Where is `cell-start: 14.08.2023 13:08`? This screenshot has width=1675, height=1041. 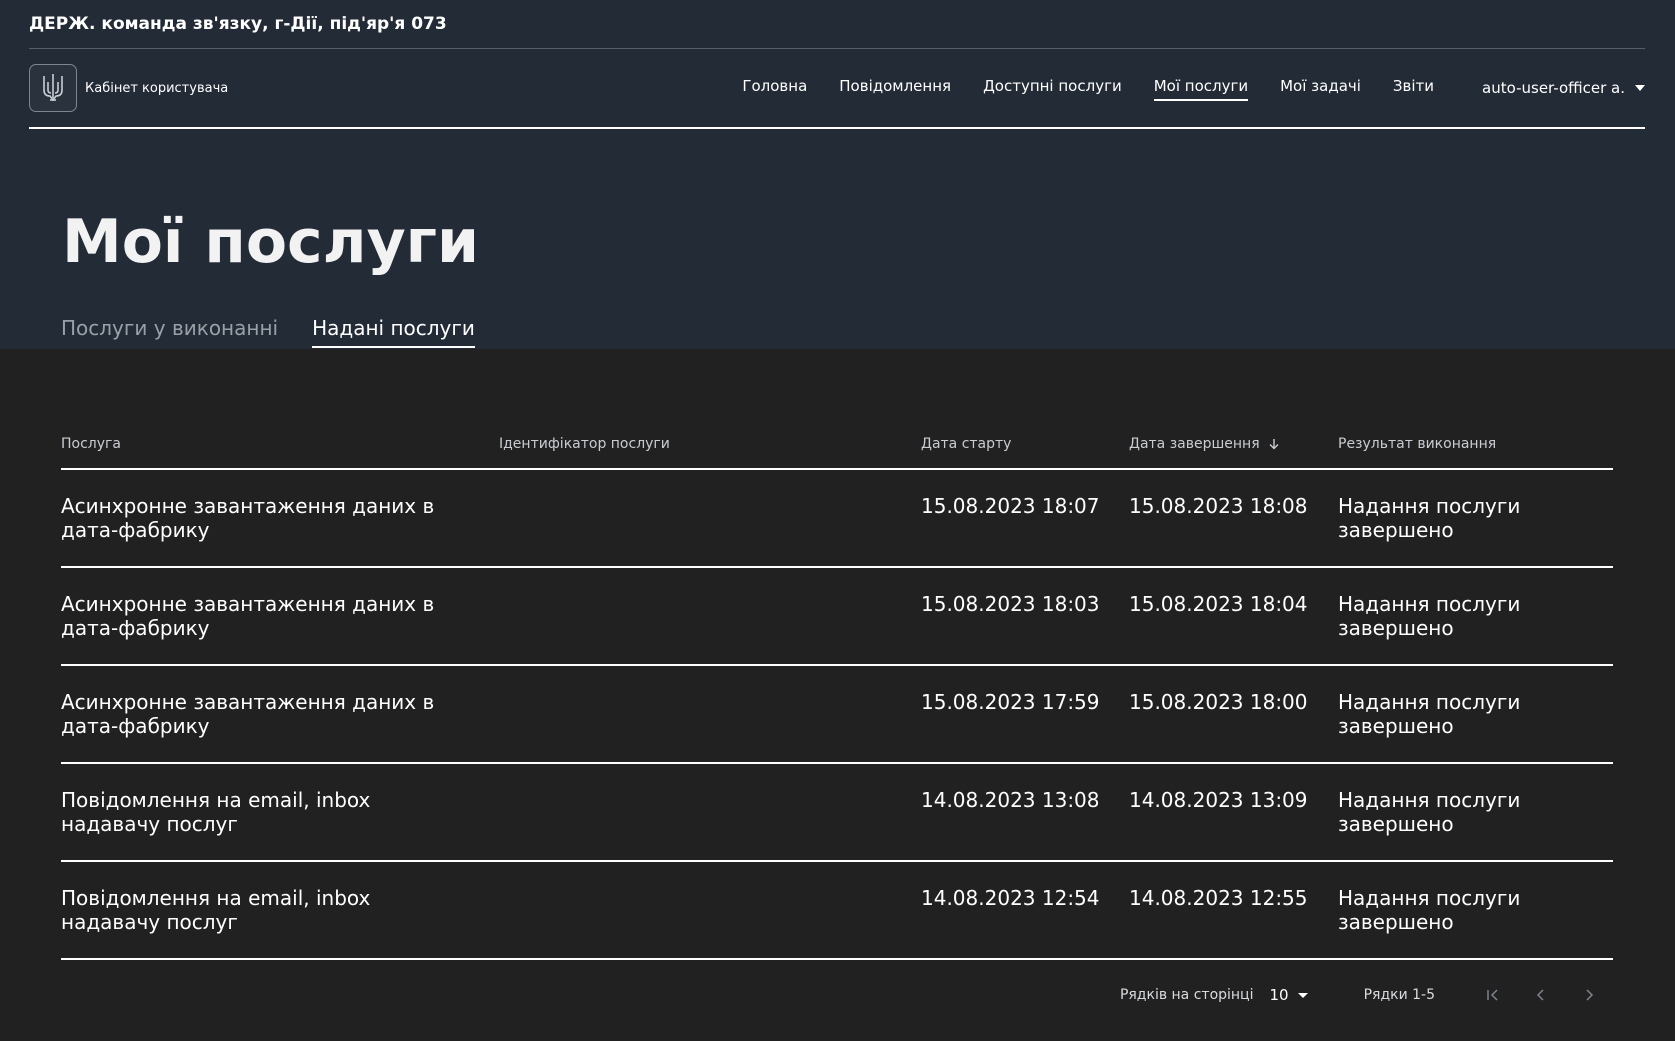
cell-start: 14.08.2023 13:08 is located at coordinates (1010, 800).